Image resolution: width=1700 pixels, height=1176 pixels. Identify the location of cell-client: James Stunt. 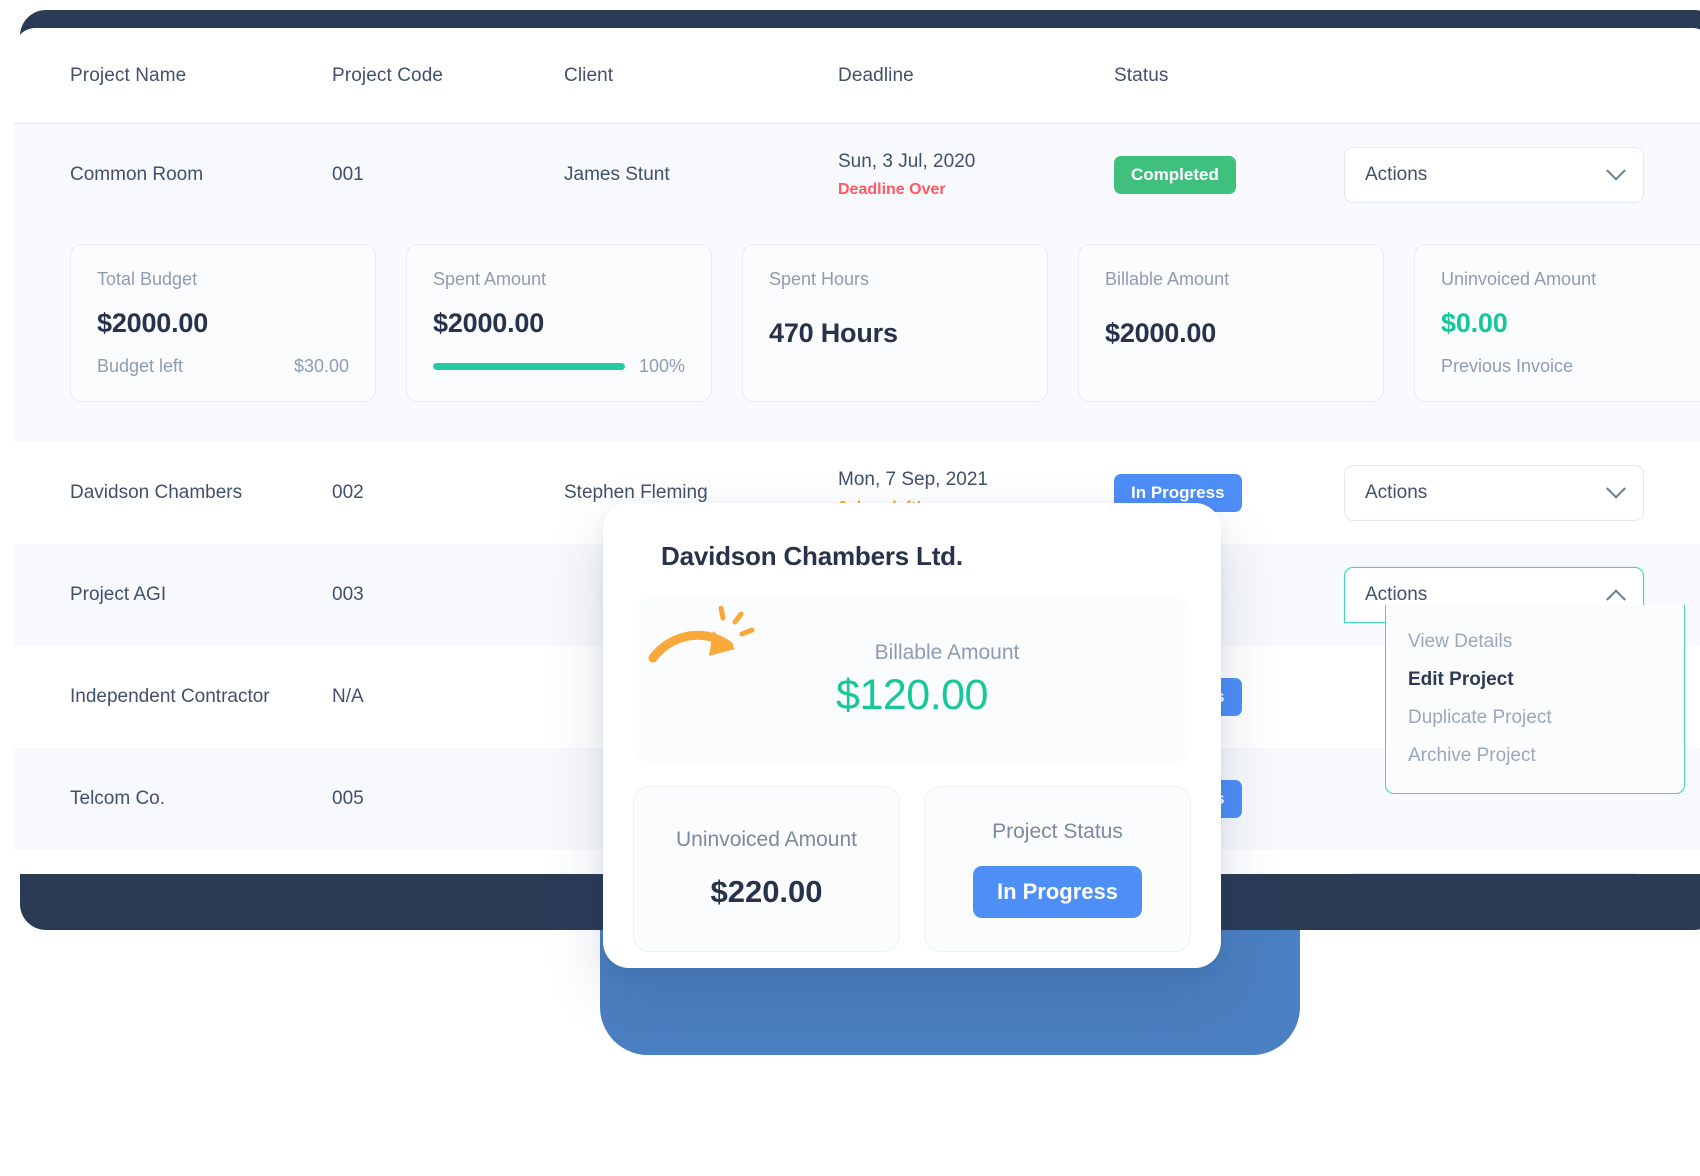
(617, 174).